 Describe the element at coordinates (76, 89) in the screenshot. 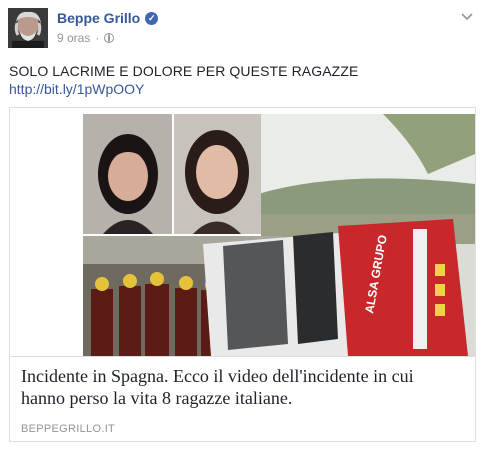

I see `post-link: http://bit.ly/1pWpOOY` at that location.